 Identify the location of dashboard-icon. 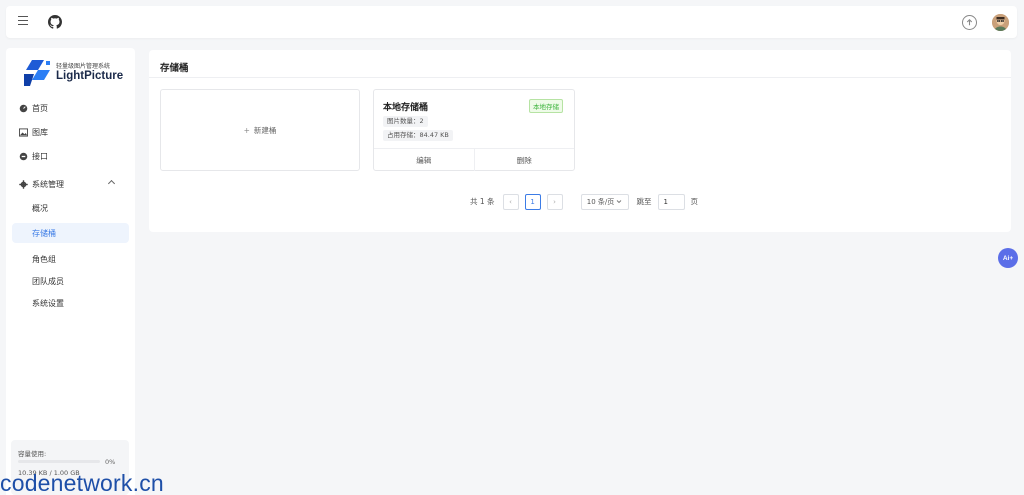
(23, 108).